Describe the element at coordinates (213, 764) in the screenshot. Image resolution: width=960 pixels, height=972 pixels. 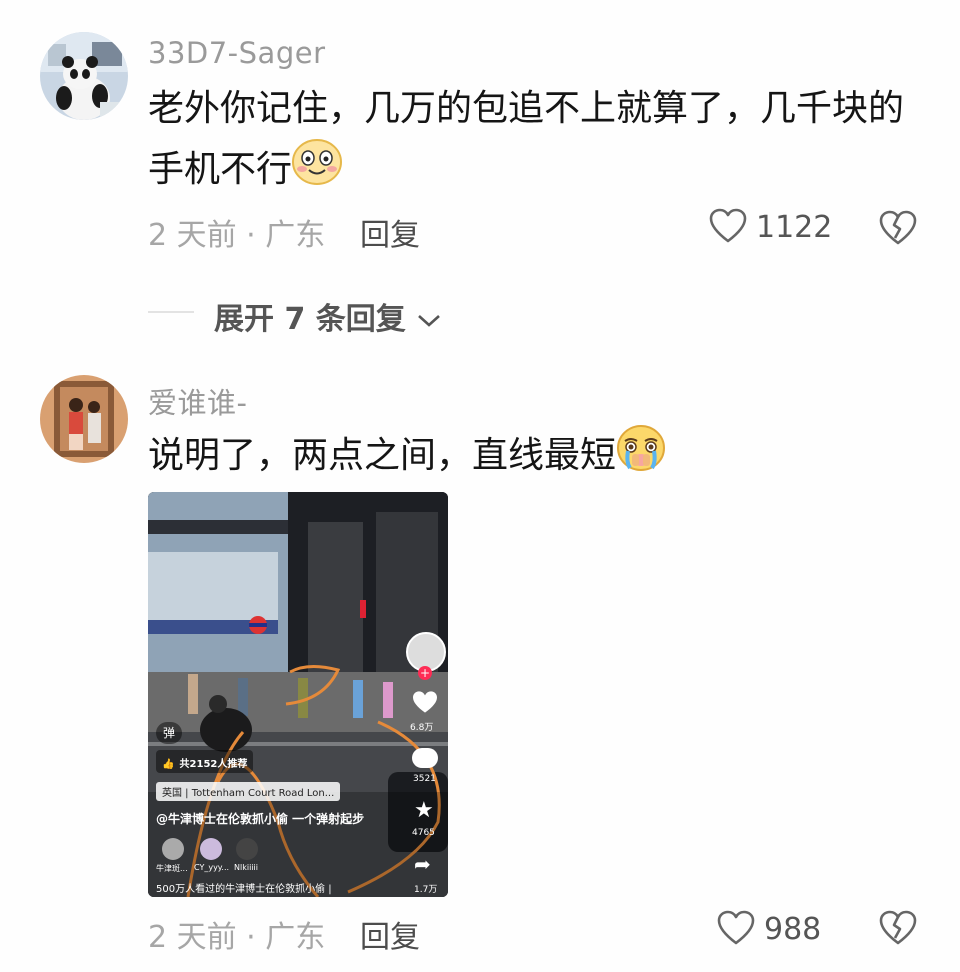
I see `recommend-badge-label: 共2152人推荐` at that location.